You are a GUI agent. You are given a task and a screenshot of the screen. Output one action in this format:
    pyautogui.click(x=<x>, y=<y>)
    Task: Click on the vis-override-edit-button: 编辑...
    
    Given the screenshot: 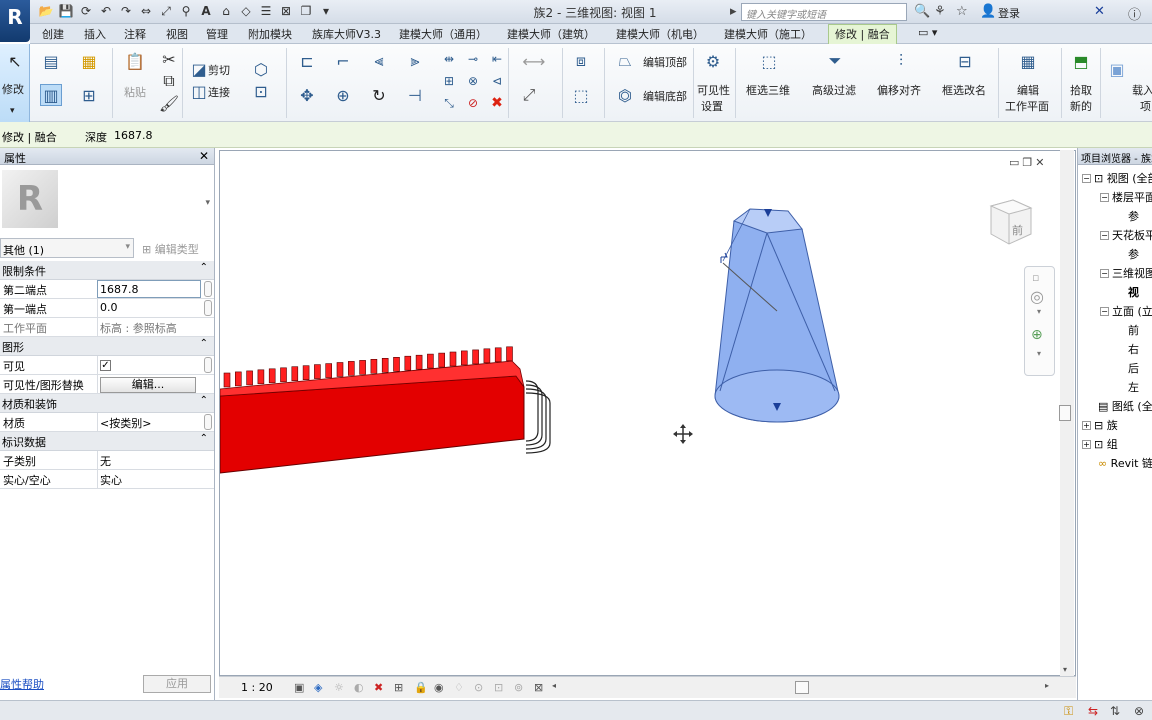 What is the action you would take?
    pyautogui.click(x=148, y=385)
    